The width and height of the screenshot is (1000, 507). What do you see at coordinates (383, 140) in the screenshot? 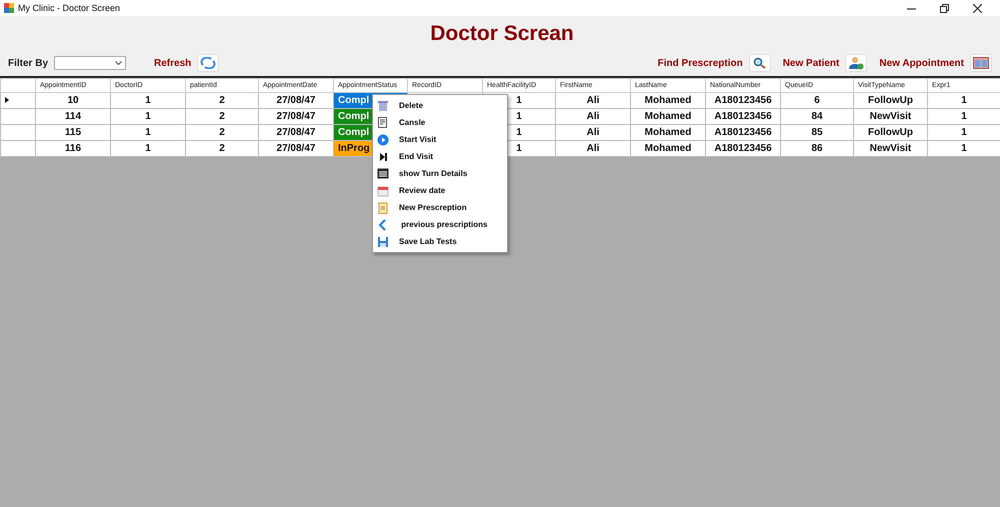
I see `play-icon` at bounding box center [383, 140].